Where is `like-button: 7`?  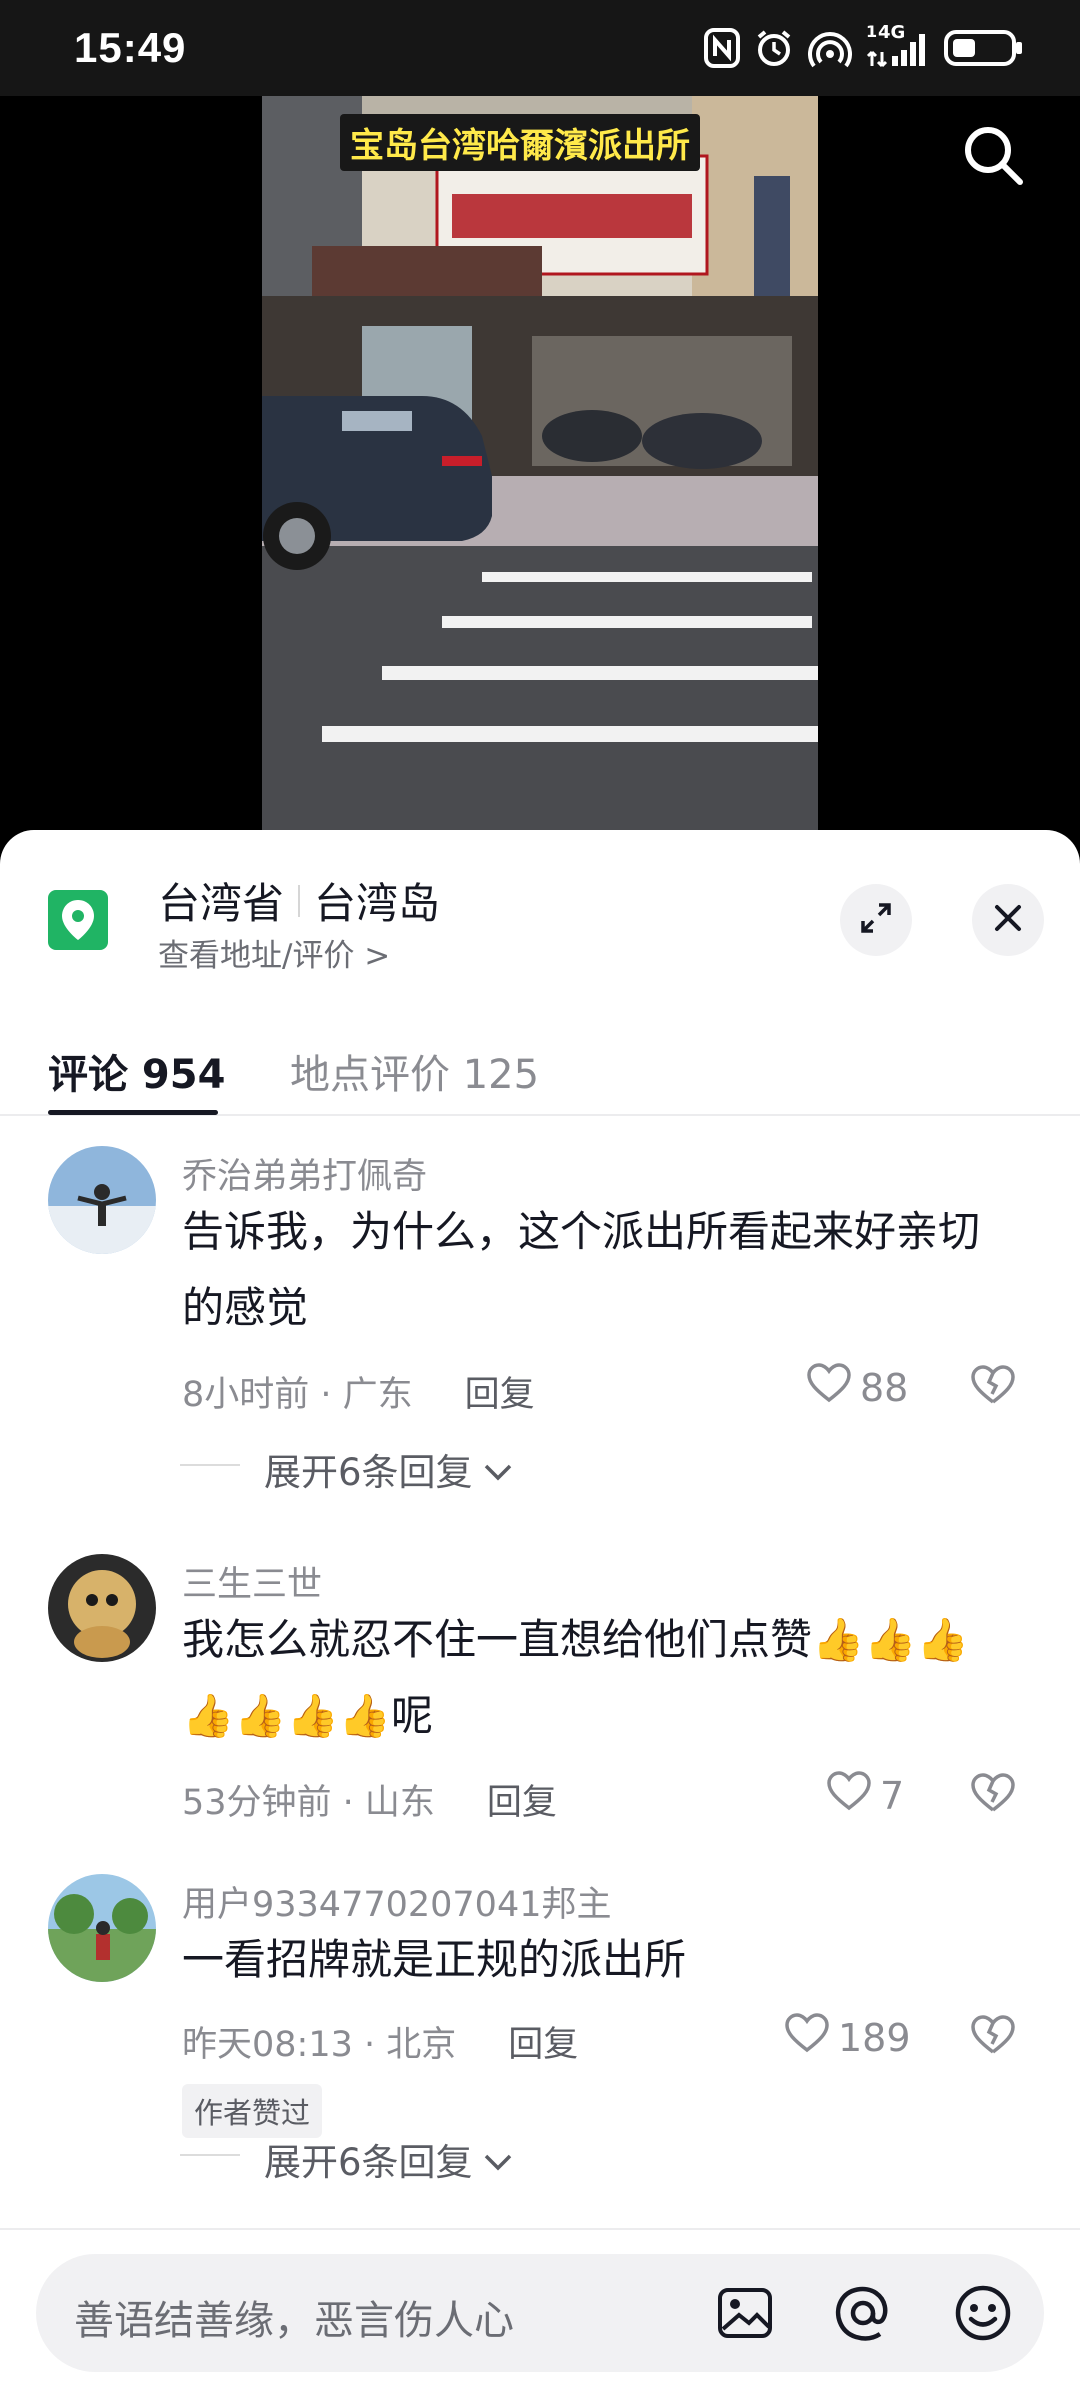 like-button: 7 is located at coordinates (865, 1795).